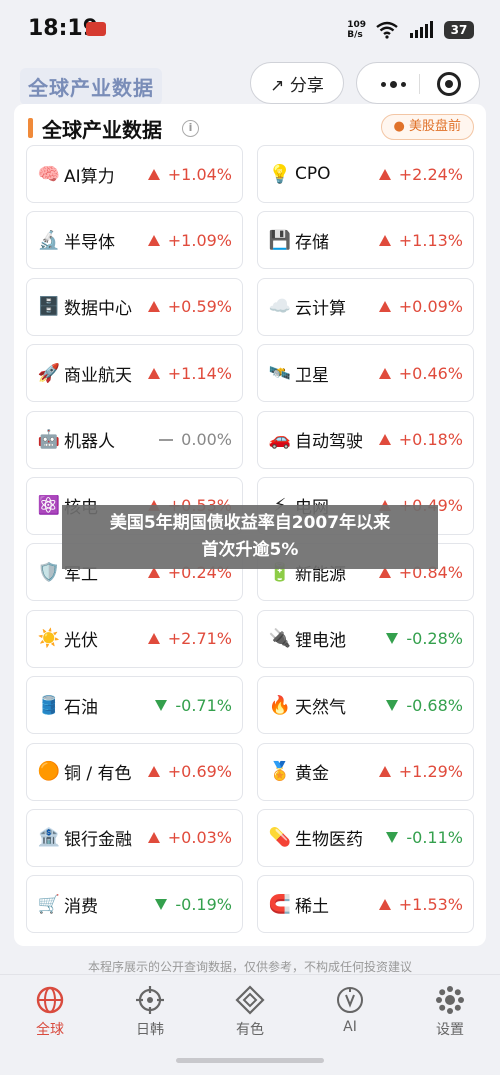 This screenshot has width=500, height=1075. I want to click on change-percent: +2.71%, so click(199, 639).